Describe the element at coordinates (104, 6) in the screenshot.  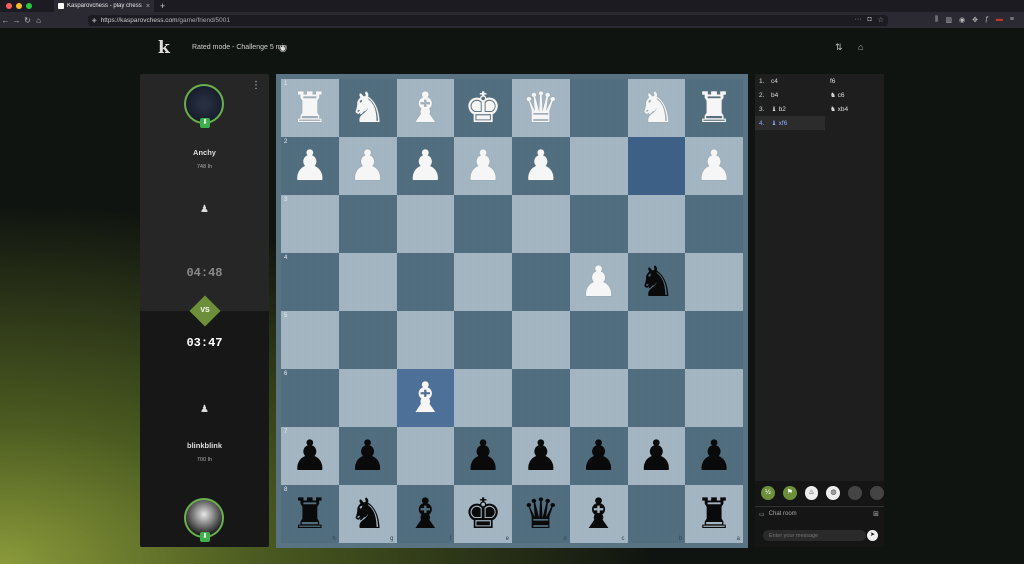
I see `browser-tab: Kasparovchess - play chess o ×` at that location.